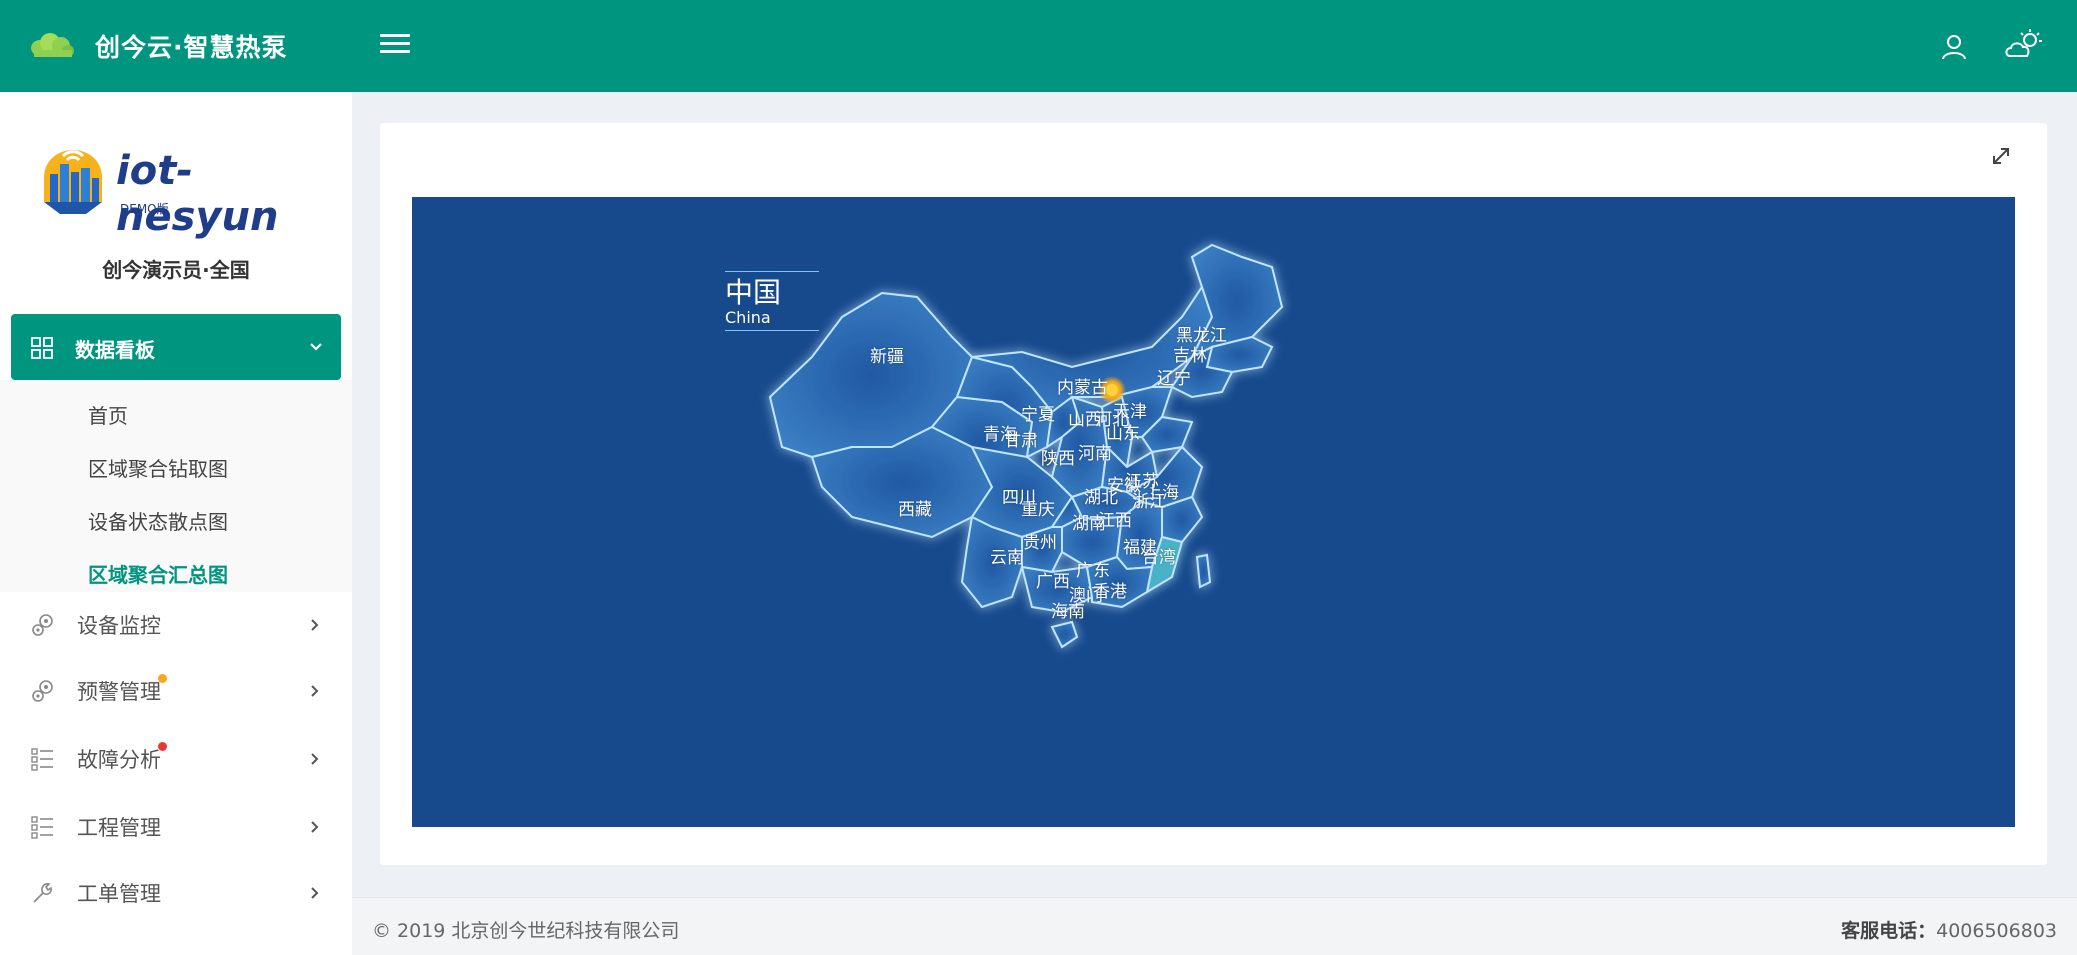 This screenshot has height=955, width=2077. Describe the element at coordinates (1053, 582) in the screenshot. I see `label-guangxi: 广西` at that location.